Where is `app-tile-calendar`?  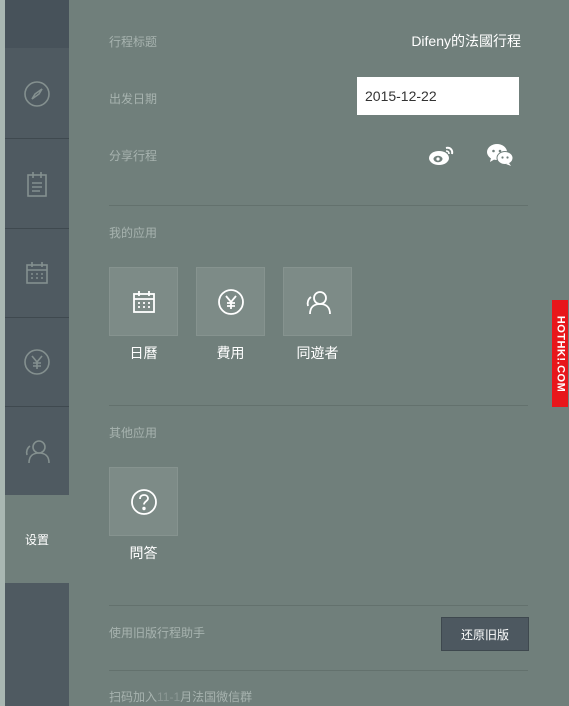 app-tile-calendar is located at coordinates (143, 301).